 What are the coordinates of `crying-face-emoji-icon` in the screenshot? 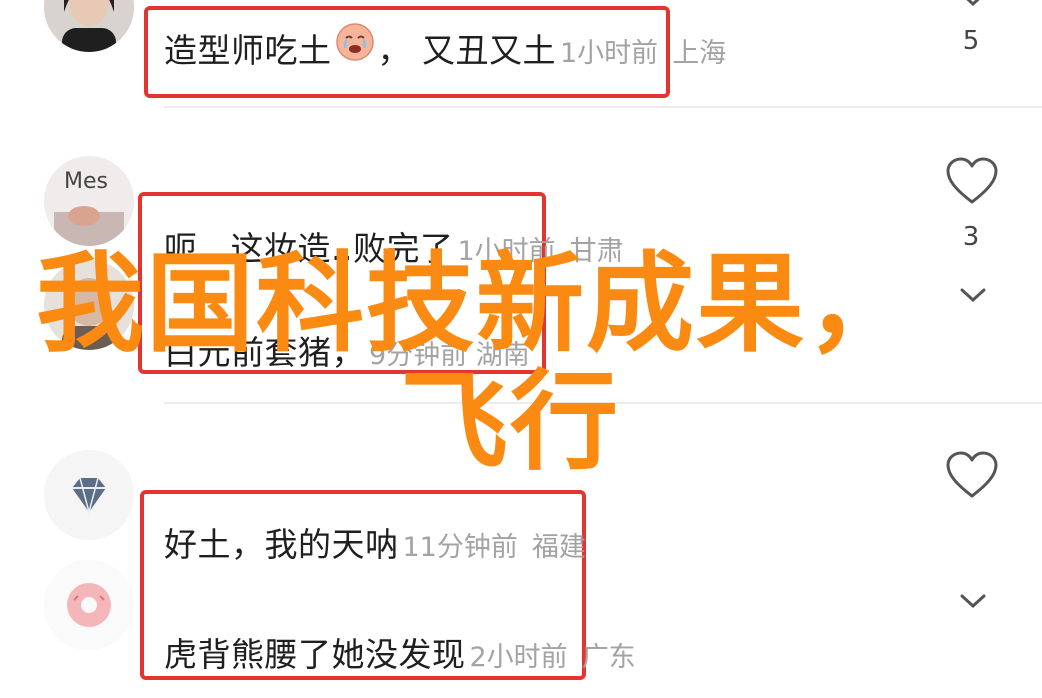 It's located at (354, 42).